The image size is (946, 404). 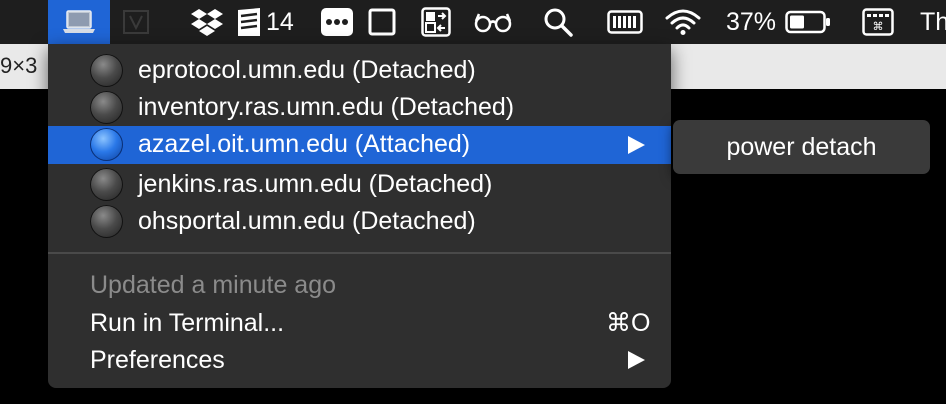 I want to click on host-item-azazel: azazel.oit.umn.edu (Attached), so click(x=359, y=145).